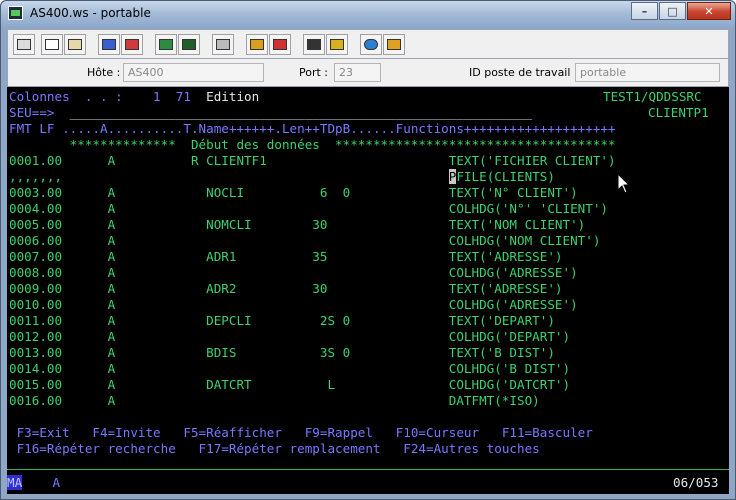 Image resolution: width=736 pixels, height=500 pixels. I want to click on mouse-pointer-icon, so click(624, 183).